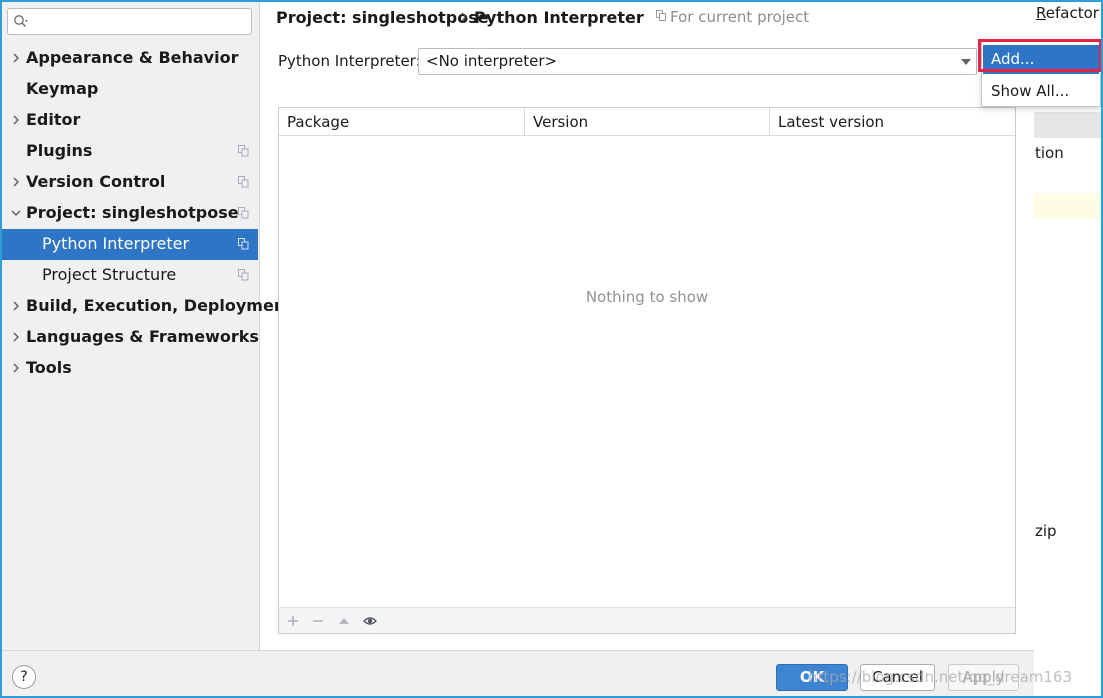 The height and width of the screenshot is (698, 1103). I want to click on column-header-version: Version, so click(646, 122).